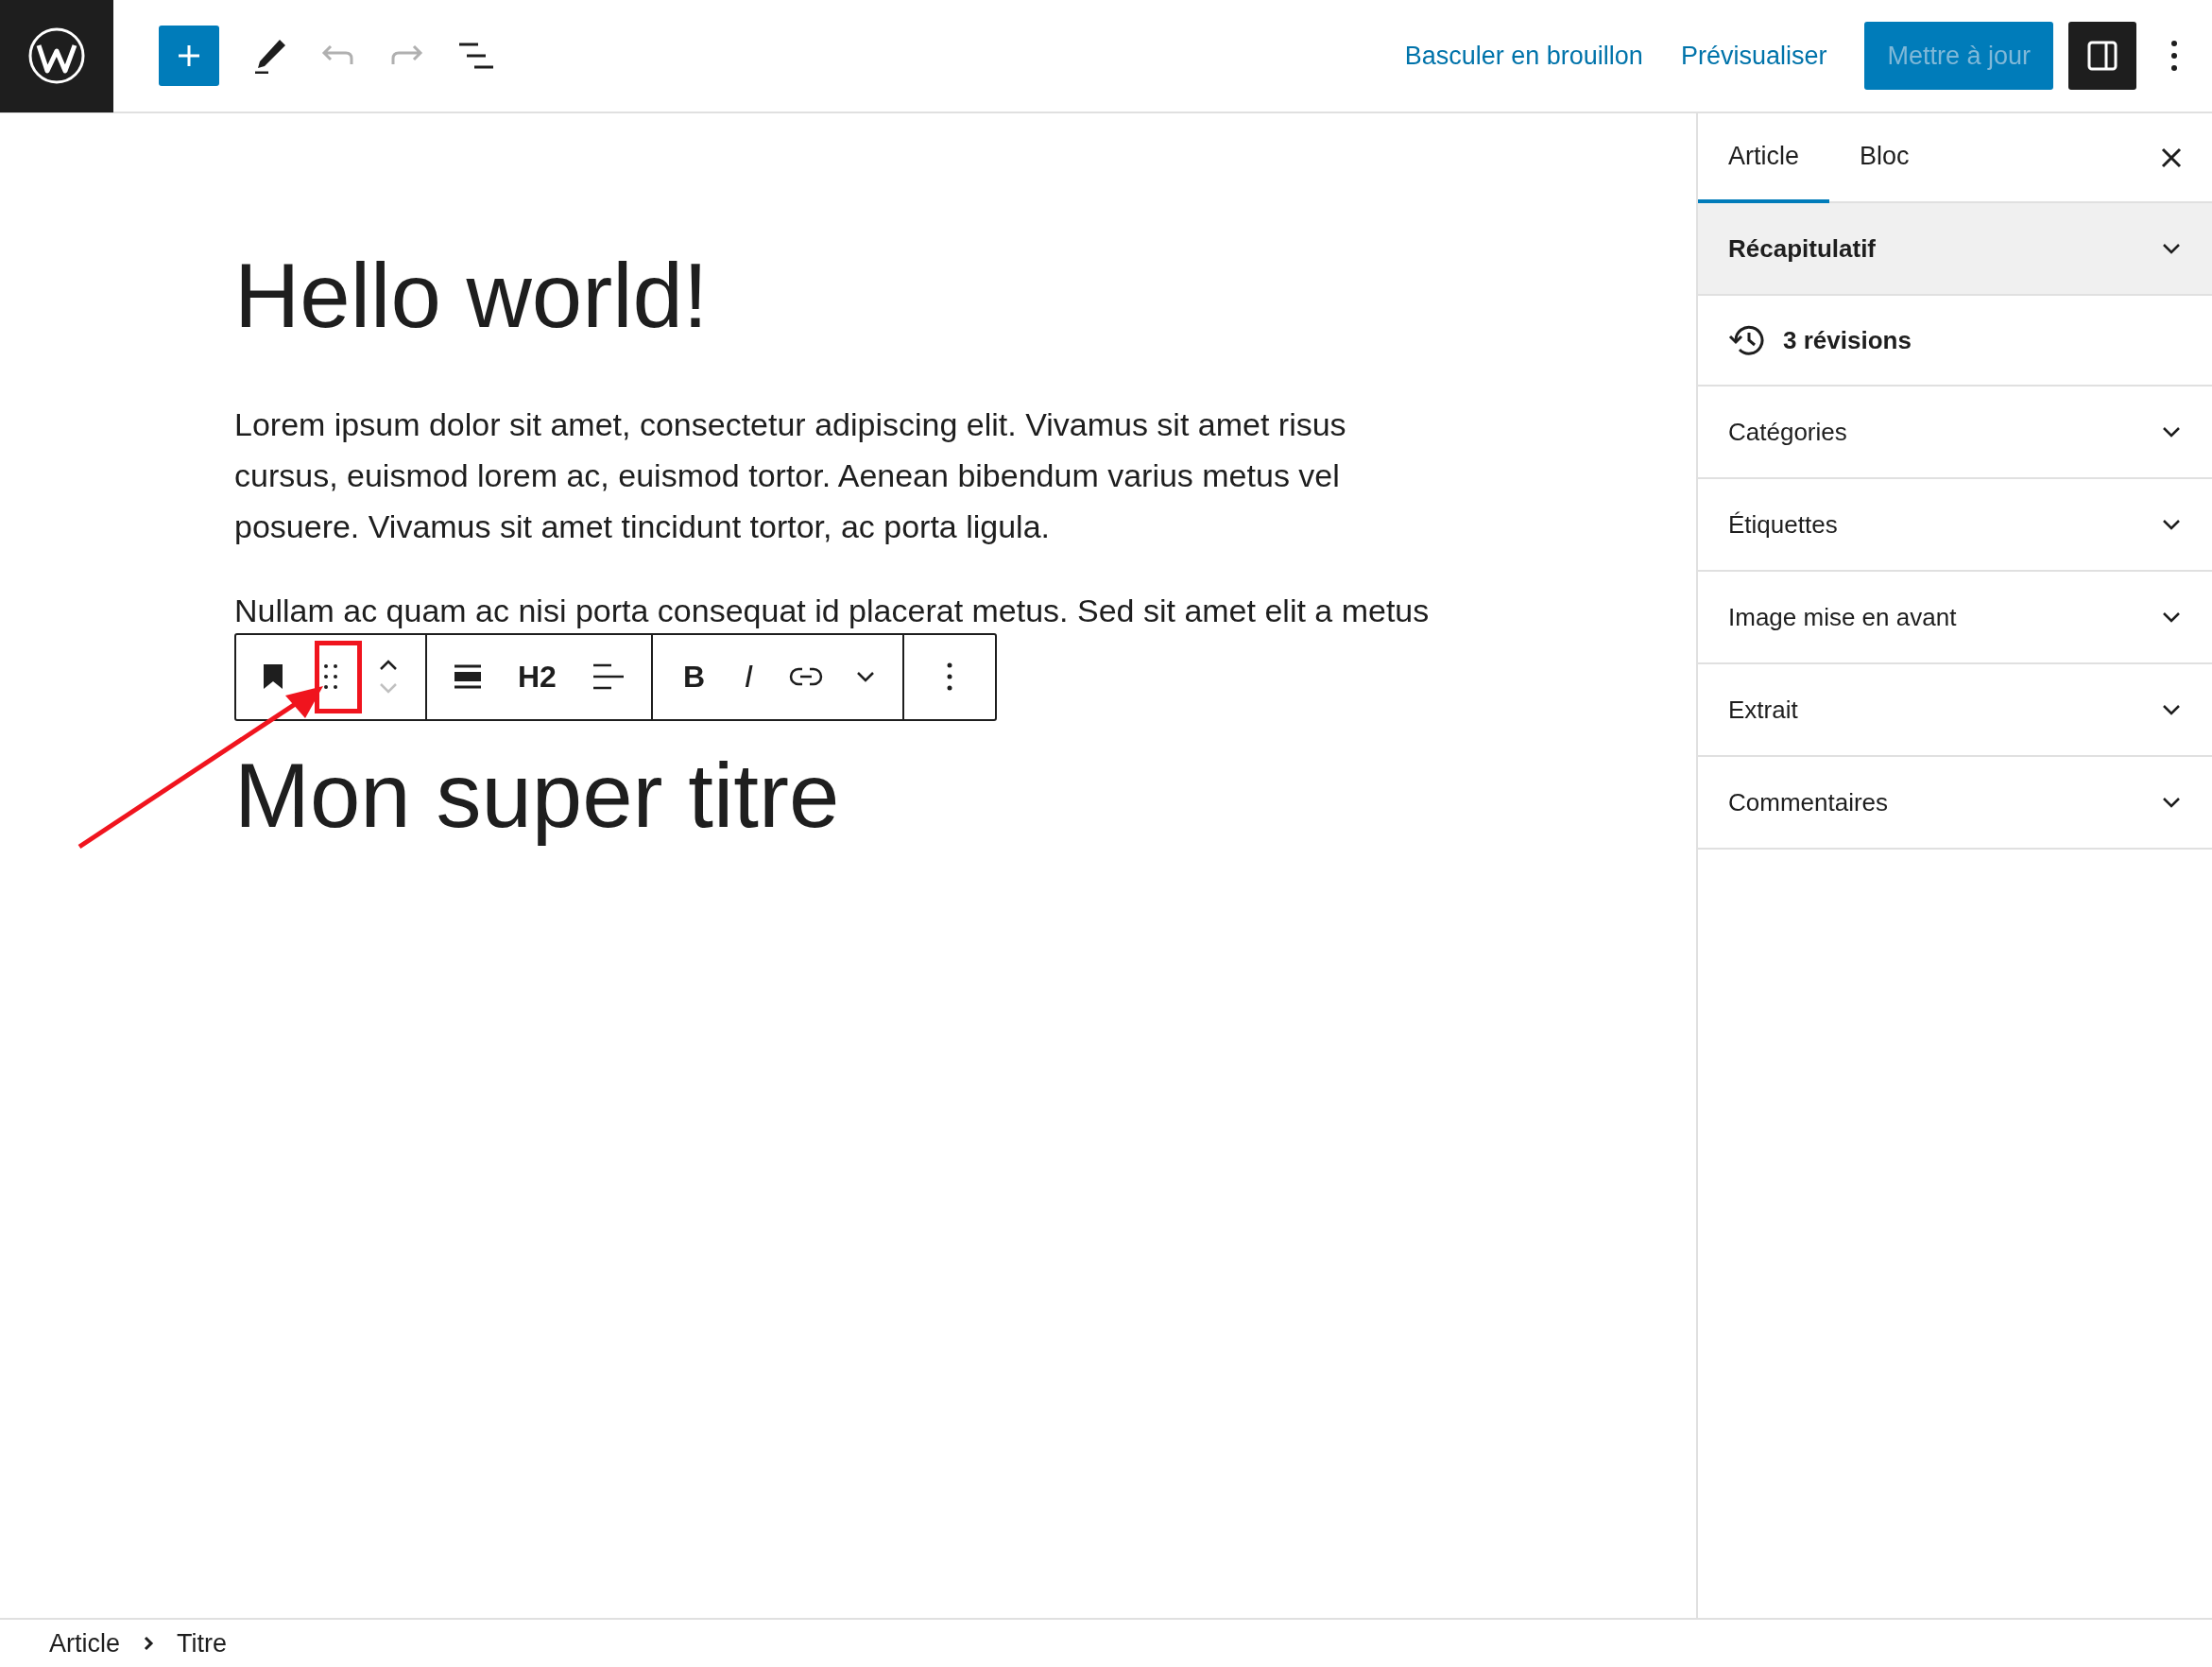 The width and height of the screenshot is (2212, 1667). I want to click on revisions-count: 3 révisions, so click(1847, 340).